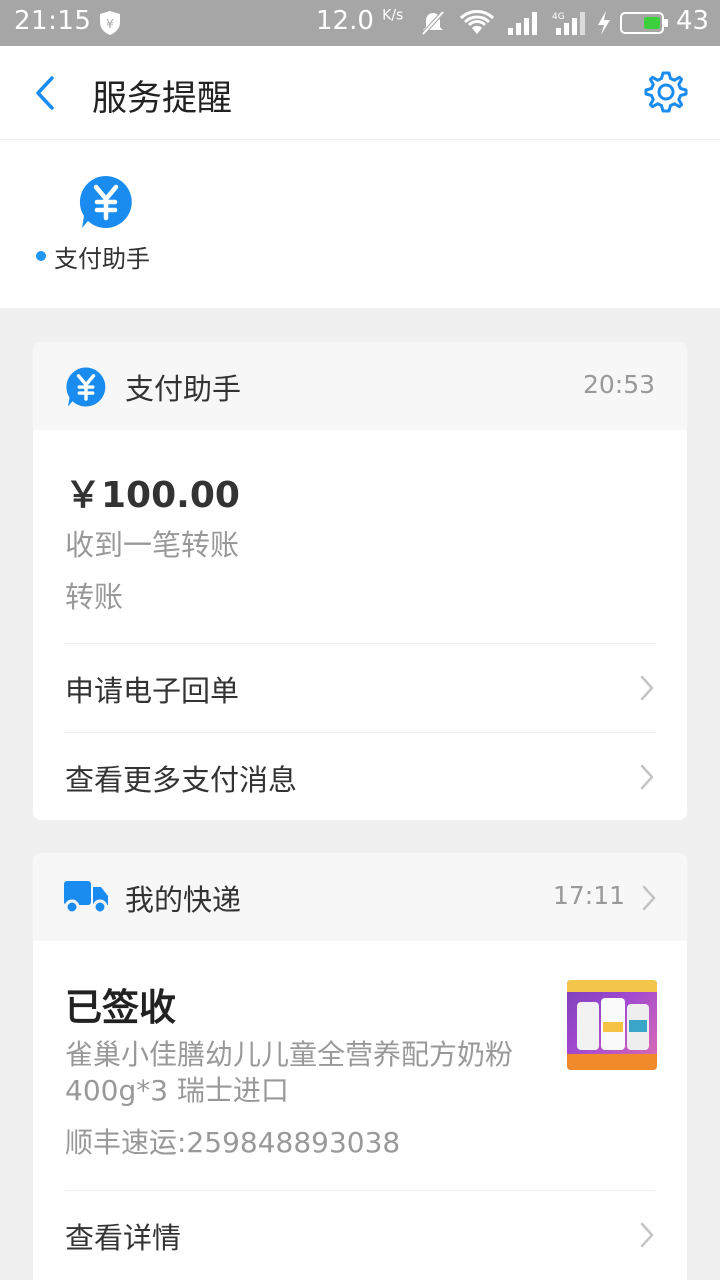  Describe the element at coordinates (183, 900) in the screenshot. I see `delivery-card-title: 我的快递` at that location.